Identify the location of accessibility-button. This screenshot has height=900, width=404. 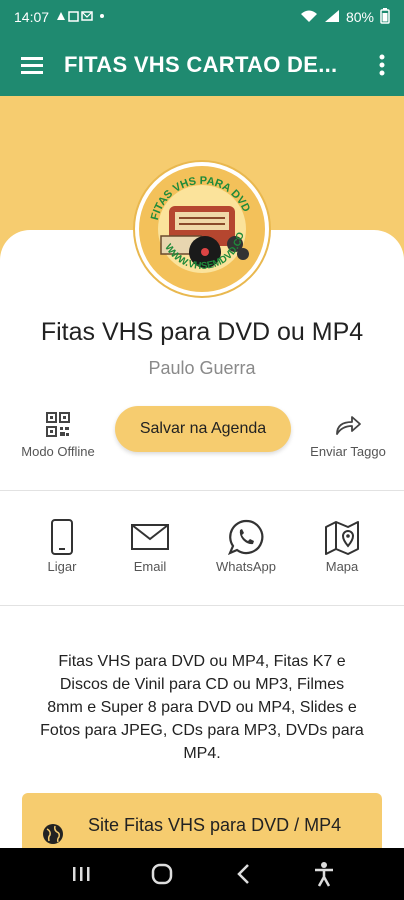
(324, 874).